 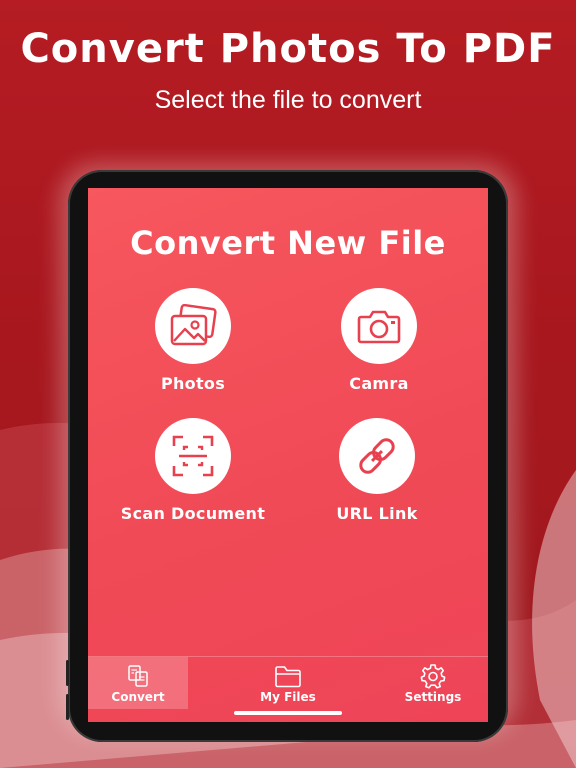 I want to click on scan-document-option: Scan Document, so click(x=193, y=470).